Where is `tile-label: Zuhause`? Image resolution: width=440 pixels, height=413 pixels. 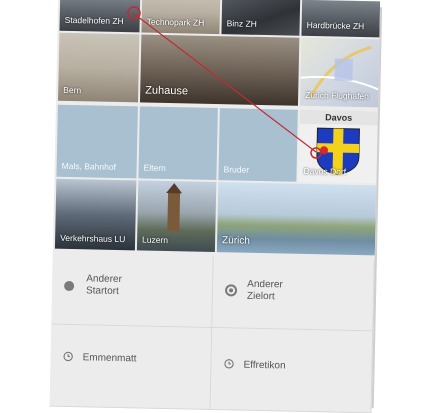
tile-label: Zuhause is located at coordinates (167, 91).